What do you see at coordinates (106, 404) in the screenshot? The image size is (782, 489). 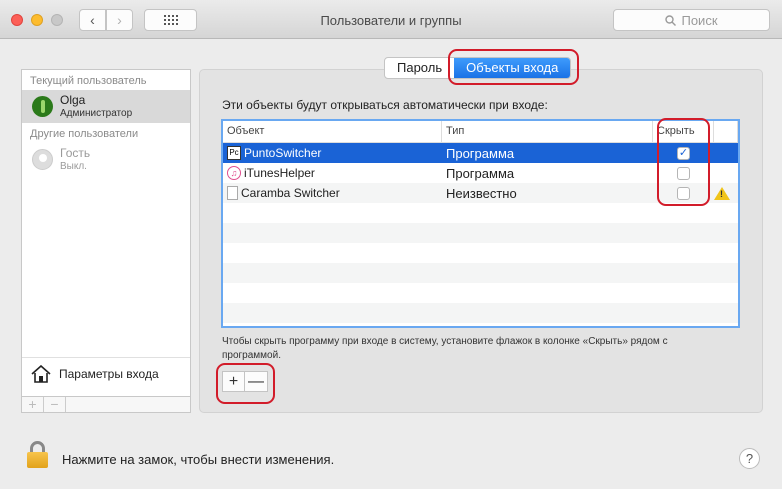 I see `sidebar-controls: + −` at bounding box center [106, 404].